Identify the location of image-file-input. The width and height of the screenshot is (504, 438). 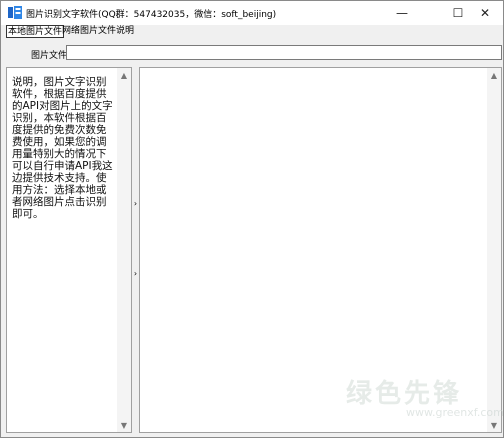
(284, 52).